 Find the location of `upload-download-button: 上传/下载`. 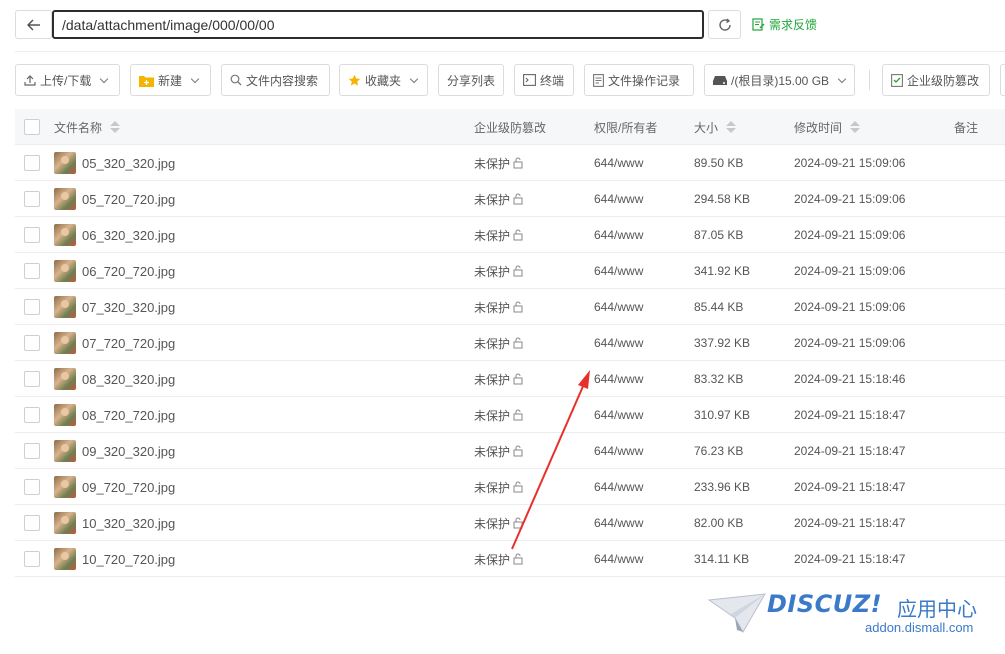

upload-download-button: 上传/下载 is located at coordinates (67, 80).